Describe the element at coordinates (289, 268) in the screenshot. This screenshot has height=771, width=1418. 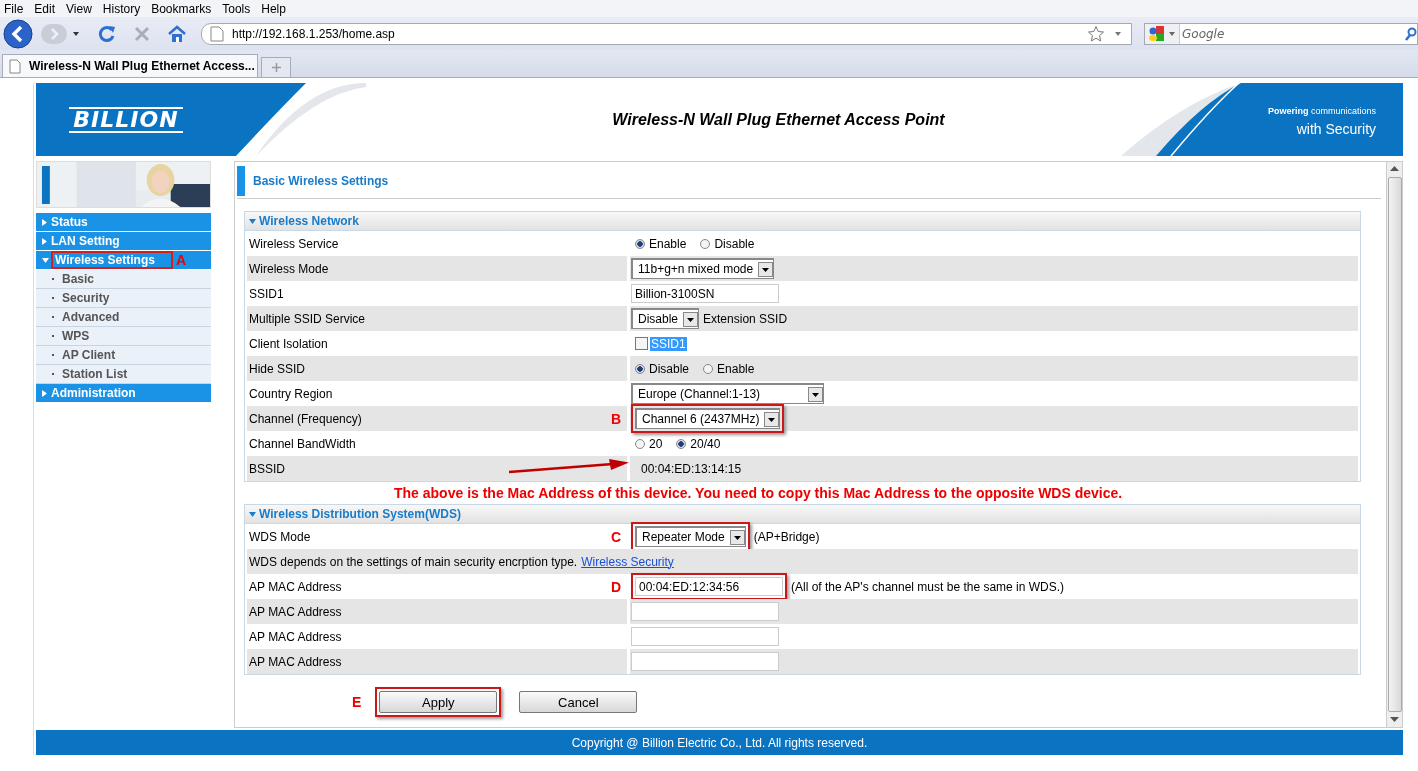
I see `field-label: Wireless Mode` at that location.